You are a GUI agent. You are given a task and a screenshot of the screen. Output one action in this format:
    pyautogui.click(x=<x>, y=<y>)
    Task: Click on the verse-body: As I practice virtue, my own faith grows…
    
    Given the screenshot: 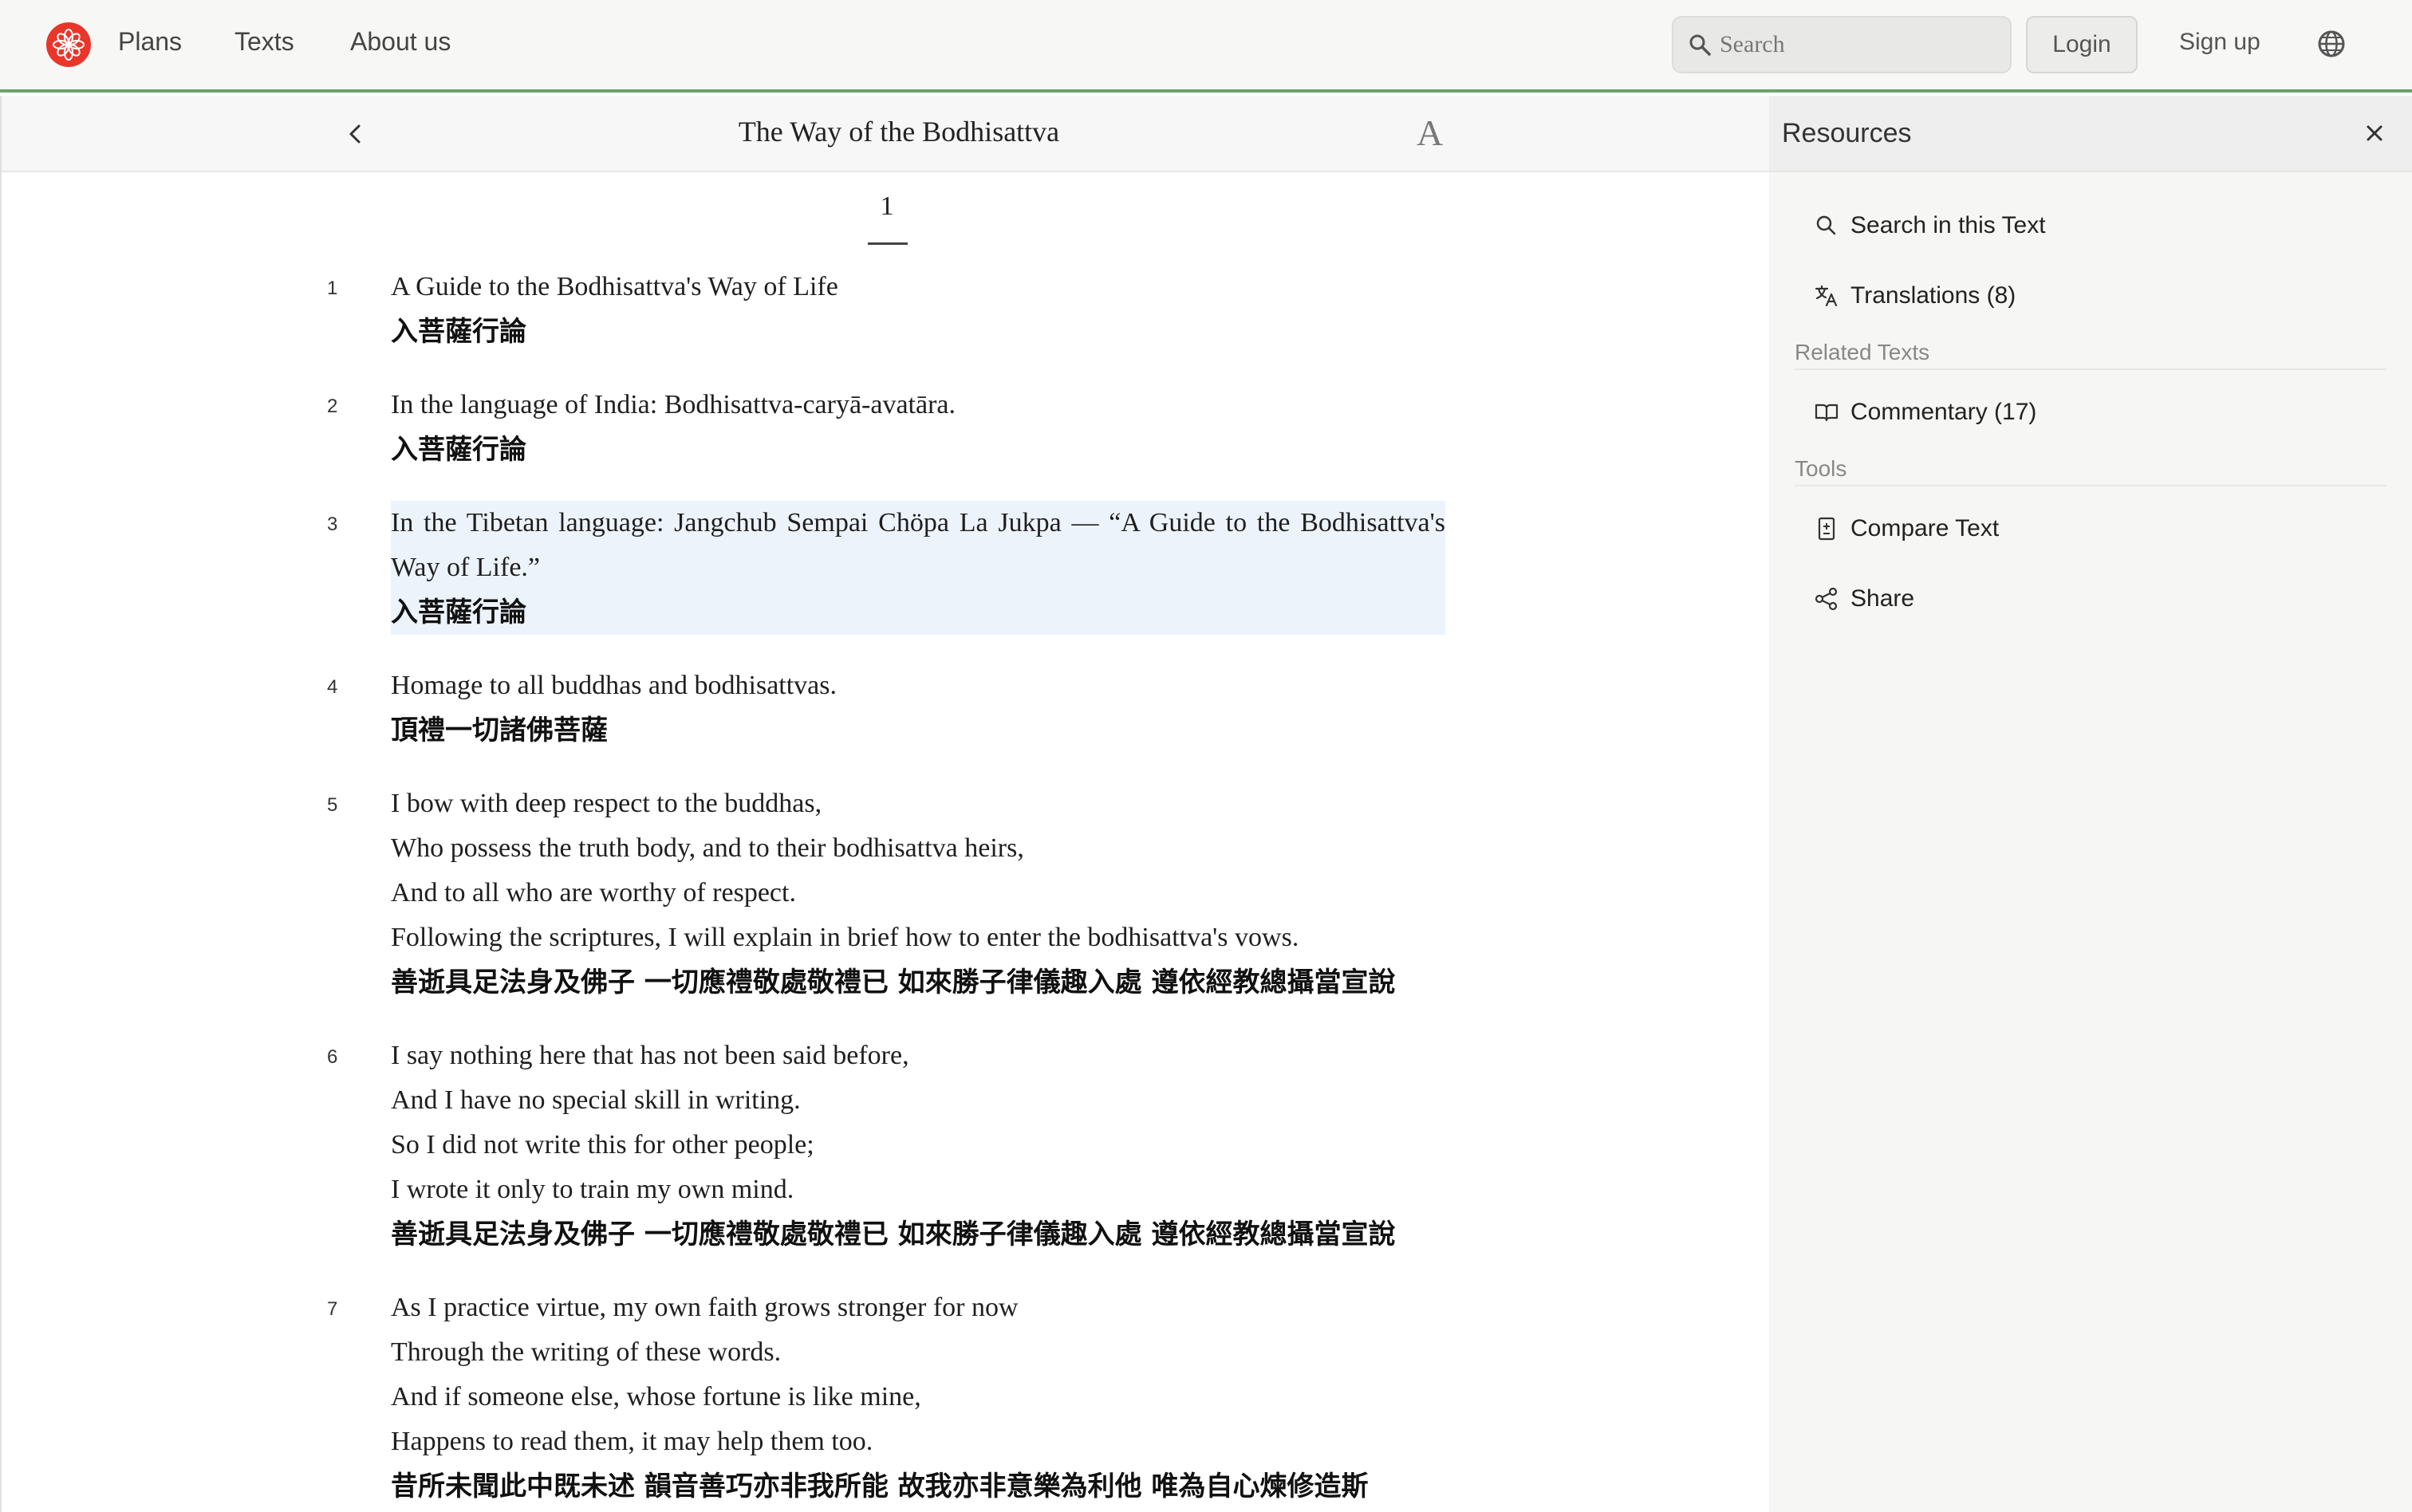 What is the action you would take?
    pyautogui.click(x=918, y=1397)
    